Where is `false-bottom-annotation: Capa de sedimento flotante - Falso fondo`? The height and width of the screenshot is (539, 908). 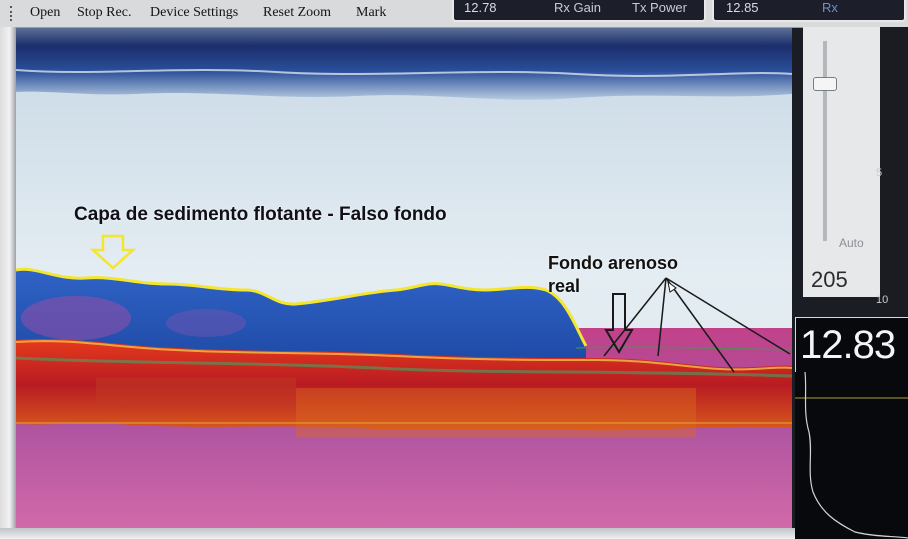
false-bottom-annotation: Capa de sedimento flotante - Falso fondo is located at coordinates (260, 214).